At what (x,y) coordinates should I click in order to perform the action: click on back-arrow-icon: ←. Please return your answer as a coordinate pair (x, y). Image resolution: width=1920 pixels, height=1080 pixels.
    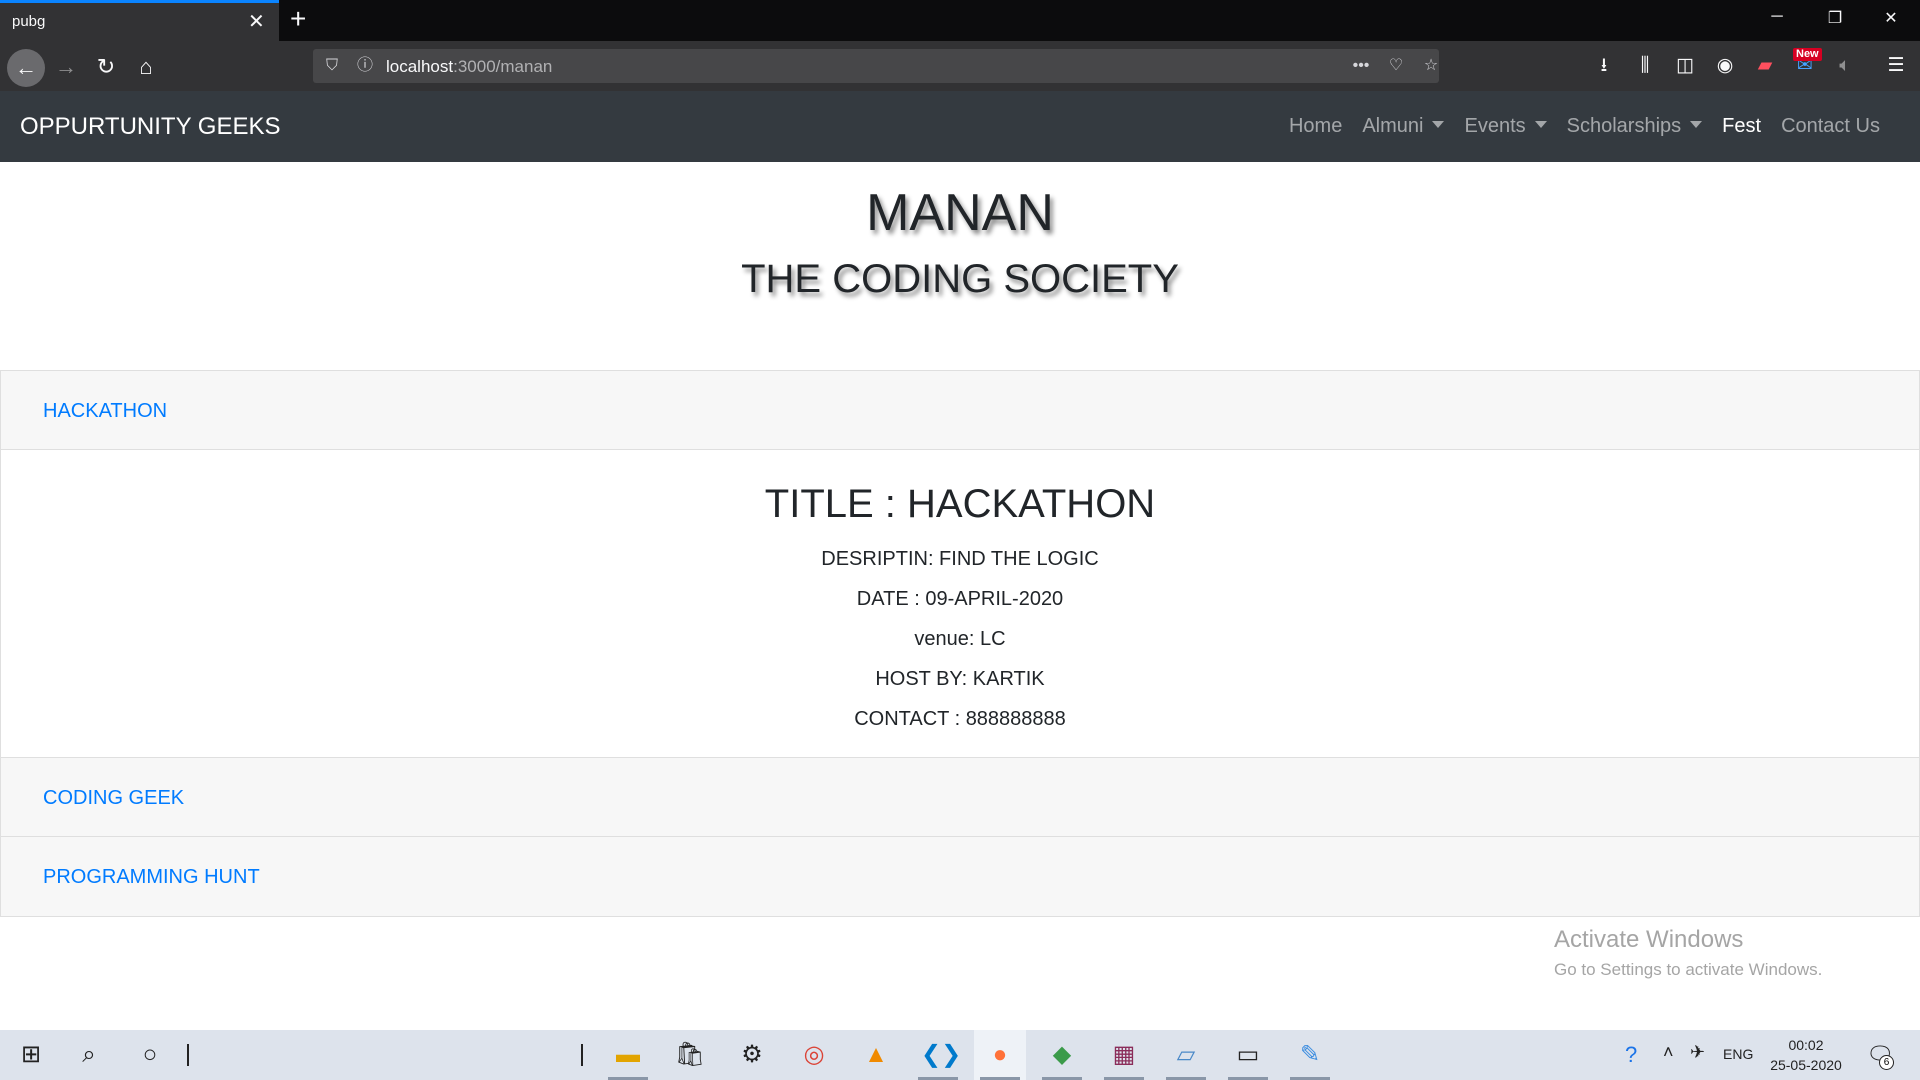
    Looking at the image, I should click on (26, 68).